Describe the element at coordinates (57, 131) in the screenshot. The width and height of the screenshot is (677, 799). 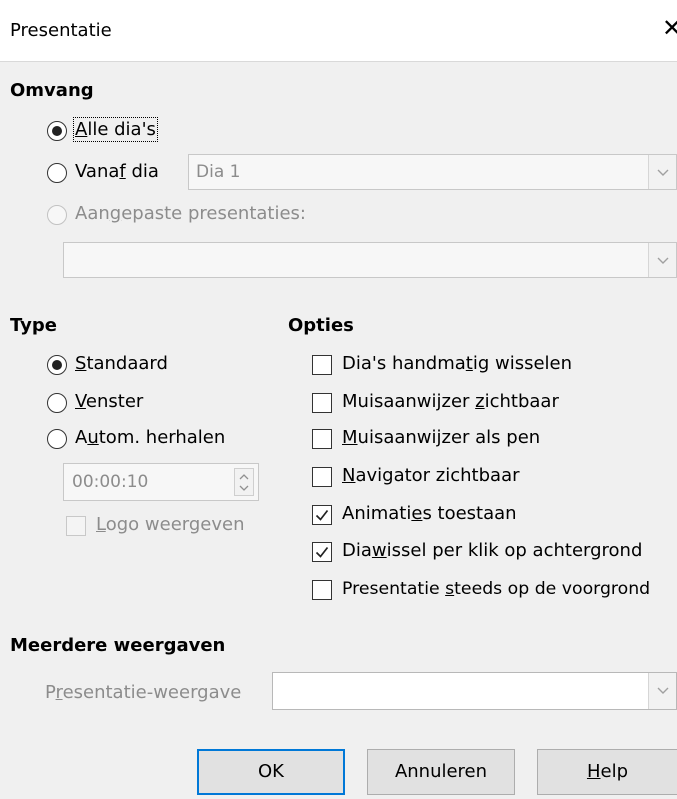
I see `radio-all-slides` at that location.